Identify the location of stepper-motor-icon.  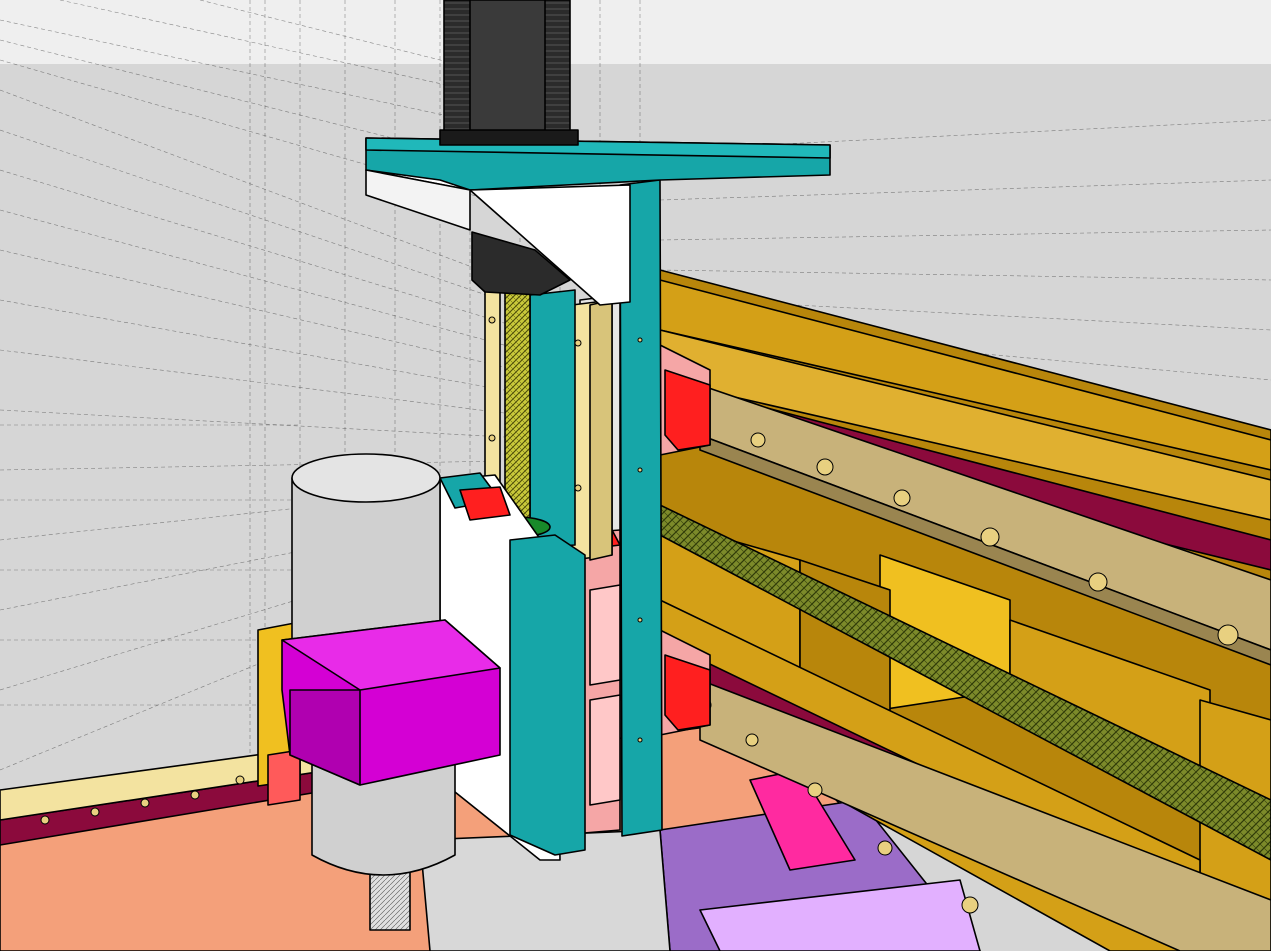
(509, 73).